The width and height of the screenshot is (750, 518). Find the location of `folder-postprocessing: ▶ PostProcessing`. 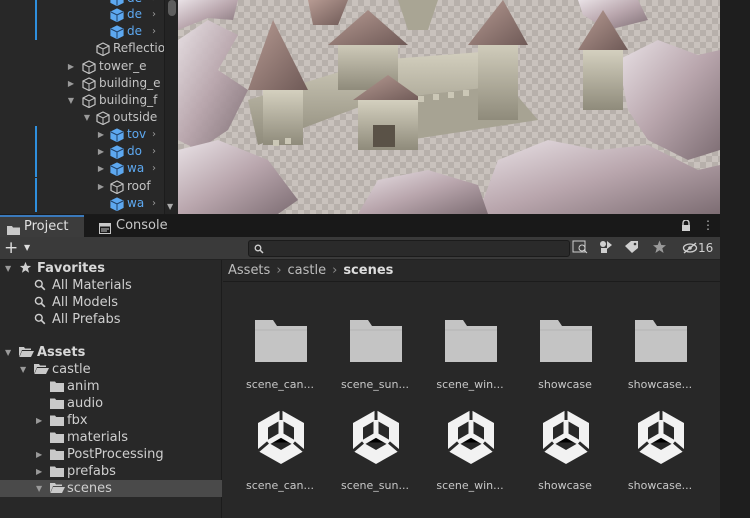

folder-postprocessing: ▶ PostProcessing is located at coordinates (111, 454).